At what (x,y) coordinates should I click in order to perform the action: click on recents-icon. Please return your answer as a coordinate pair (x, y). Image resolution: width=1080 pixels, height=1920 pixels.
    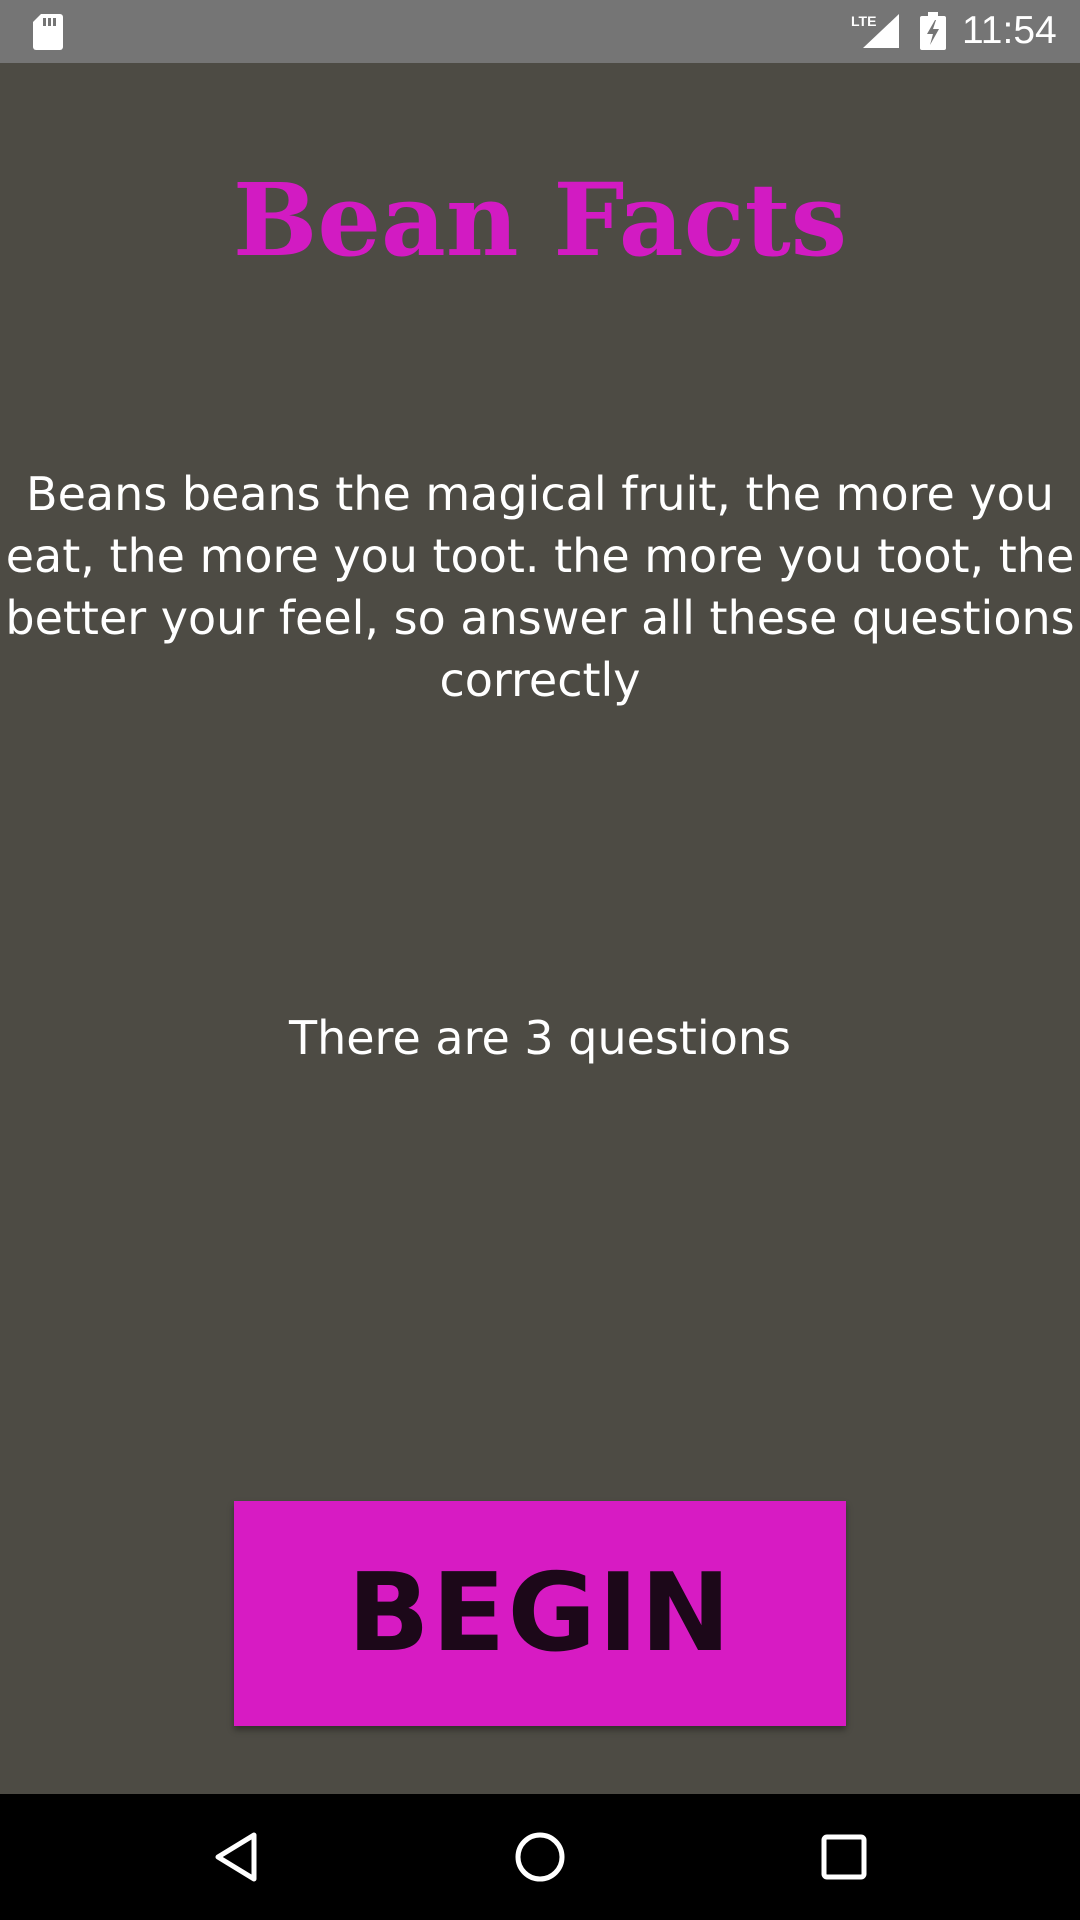
    Looking at the image, I should click on (844, 1857).